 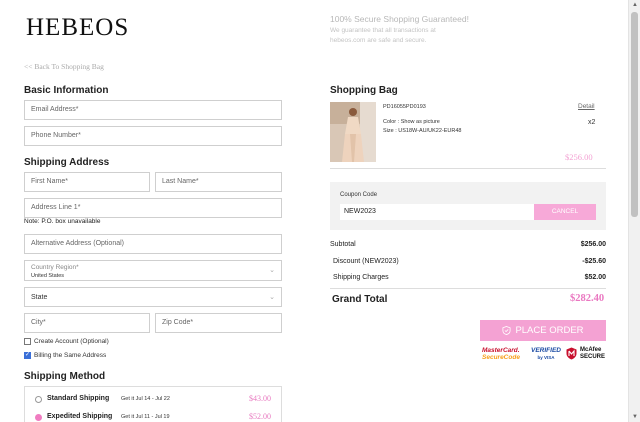 I want to click on discount-value: -$25.60, so click(x=594, y=261).